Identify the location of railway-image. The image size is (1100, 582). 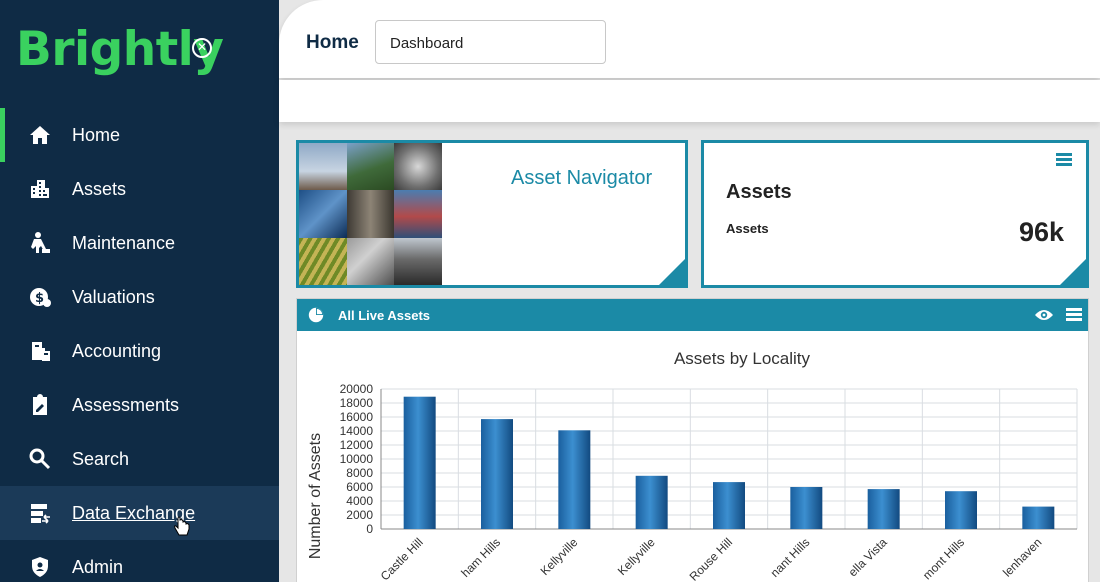
(370, 214).